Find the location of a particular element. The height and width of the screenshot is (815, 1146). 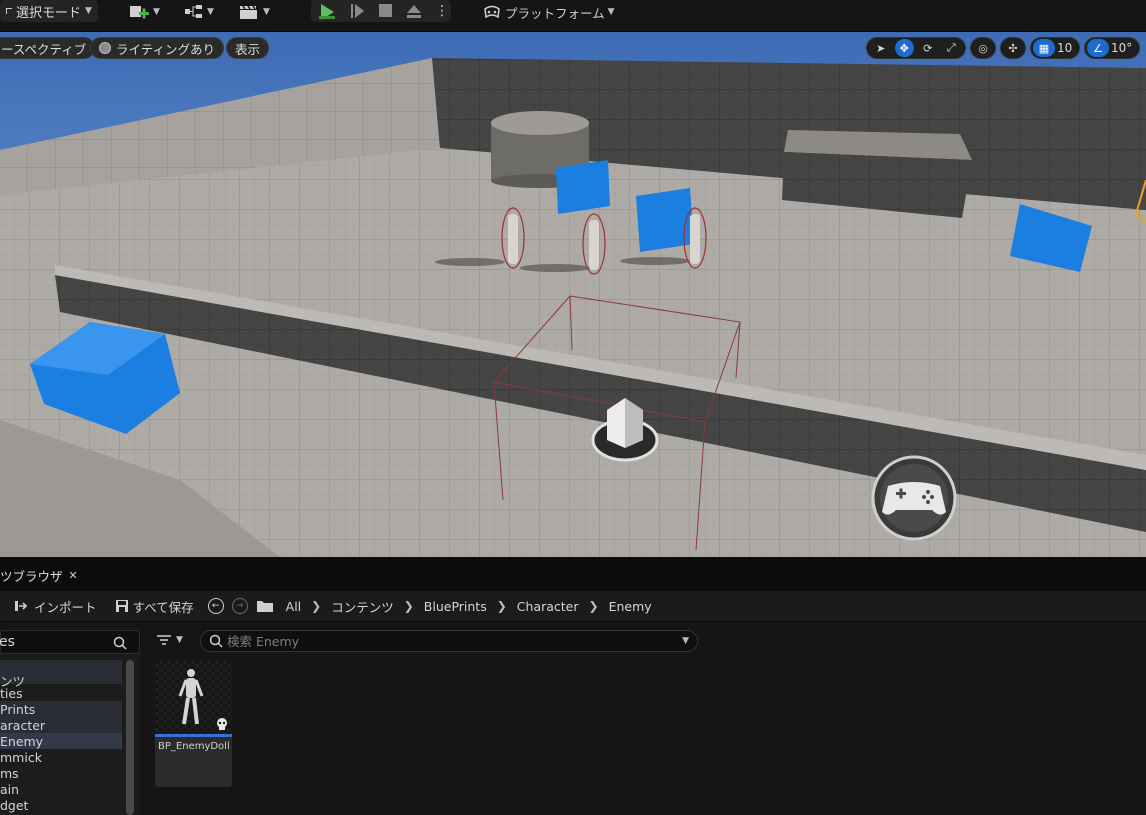

tree-item: ms is located at coordinates (61, 773).